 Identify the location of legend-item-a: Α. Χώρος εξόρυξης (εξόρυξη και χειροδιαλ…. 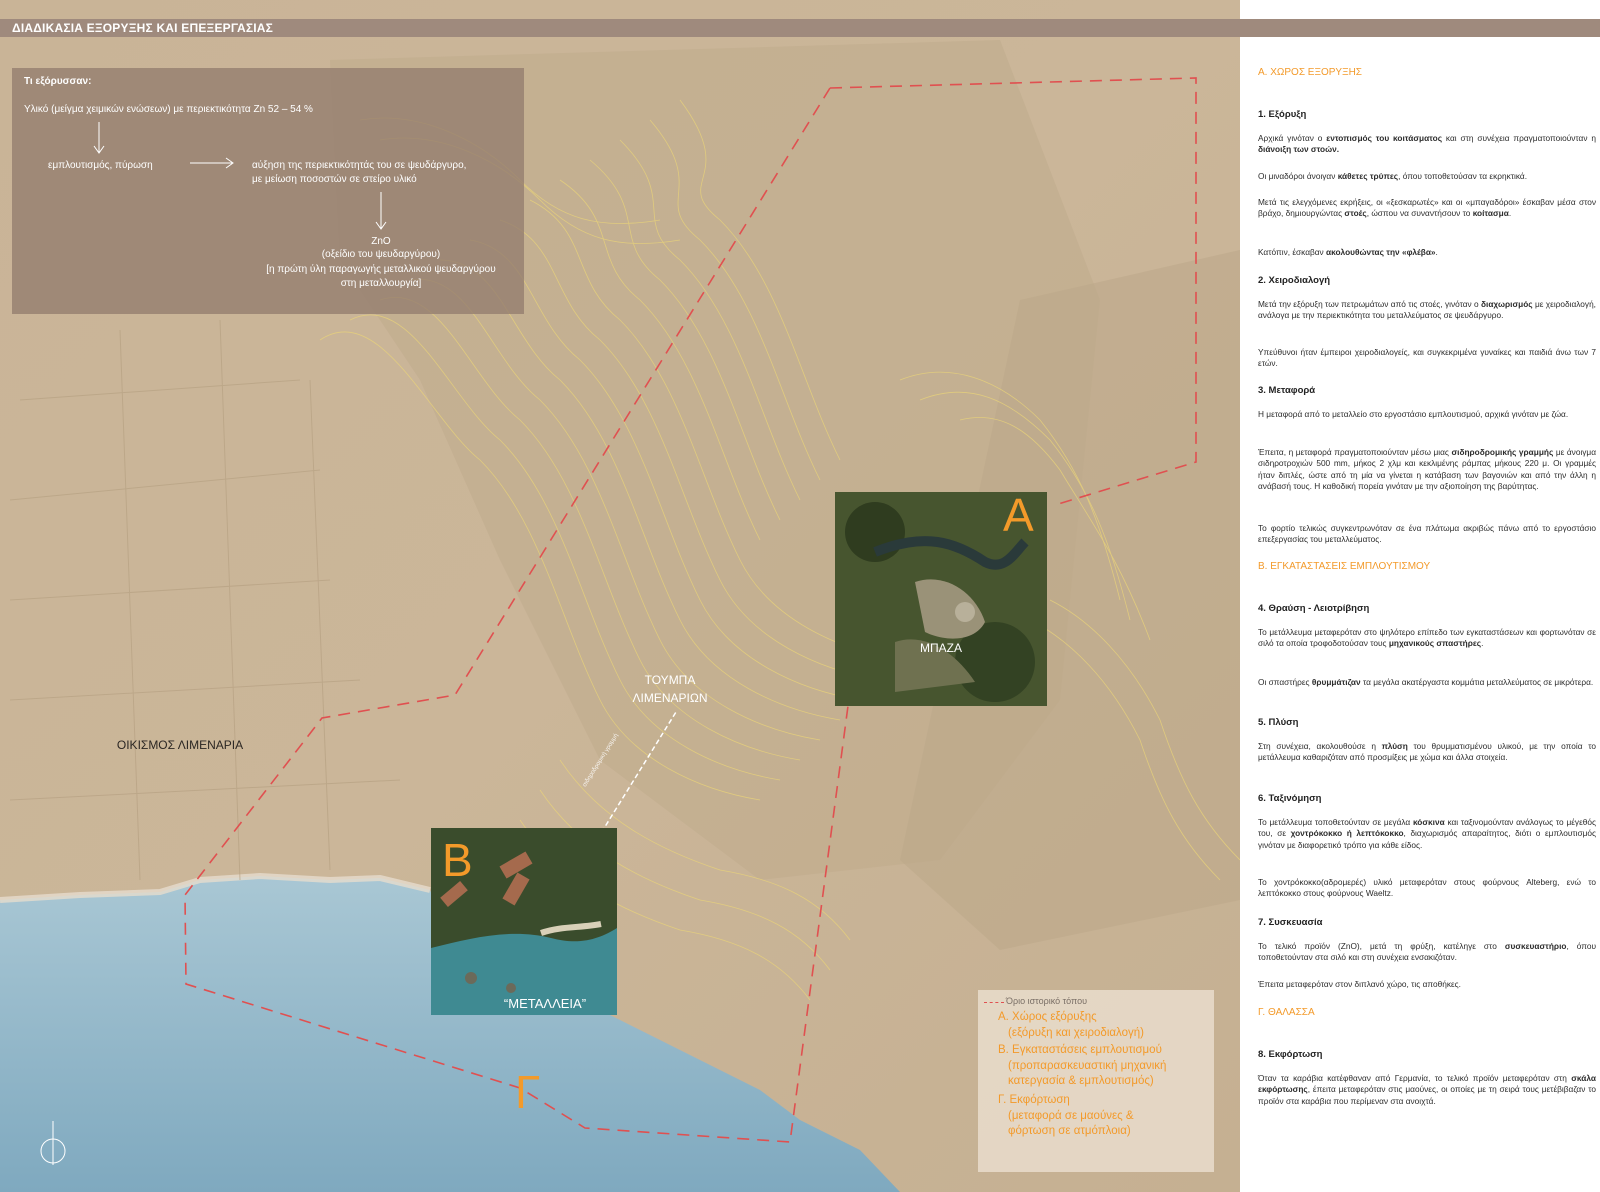
(1071, 1025).